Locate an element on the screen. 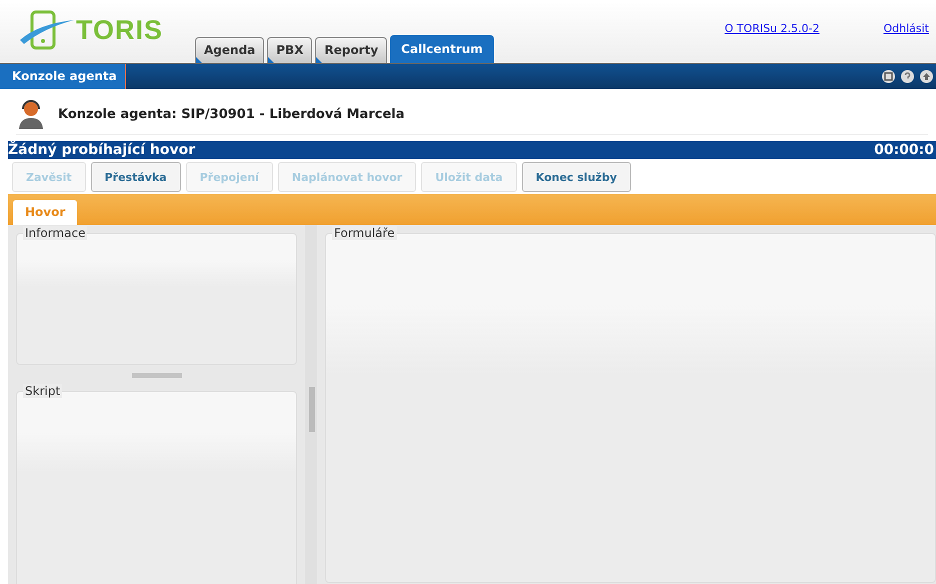  header-link: Odhlásit is located at coordinates (906, 28).